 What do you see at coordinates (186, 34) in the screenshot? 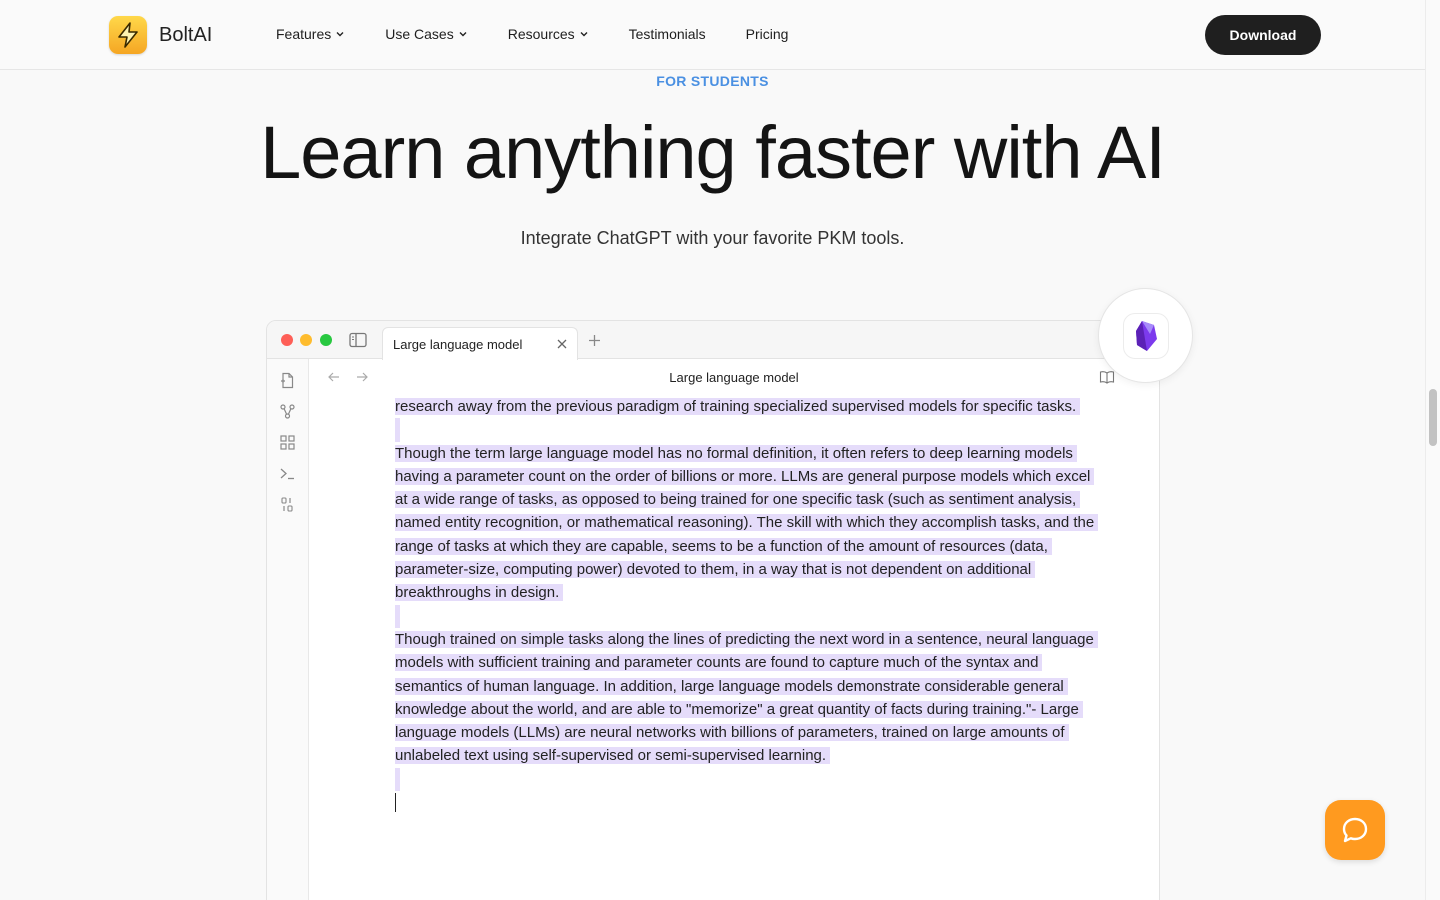
I see `brand-name: BoltAI` at bounding box center [186, 34].